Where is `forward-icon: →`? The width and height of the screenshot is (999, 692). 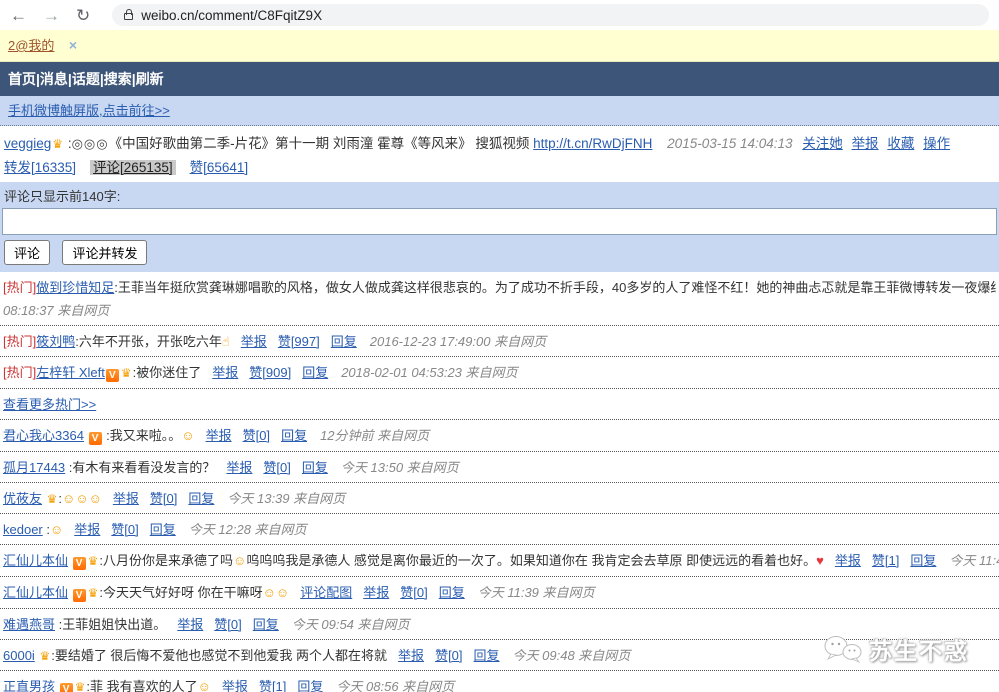
forward-icon: → is located at coordinates (51, 15).